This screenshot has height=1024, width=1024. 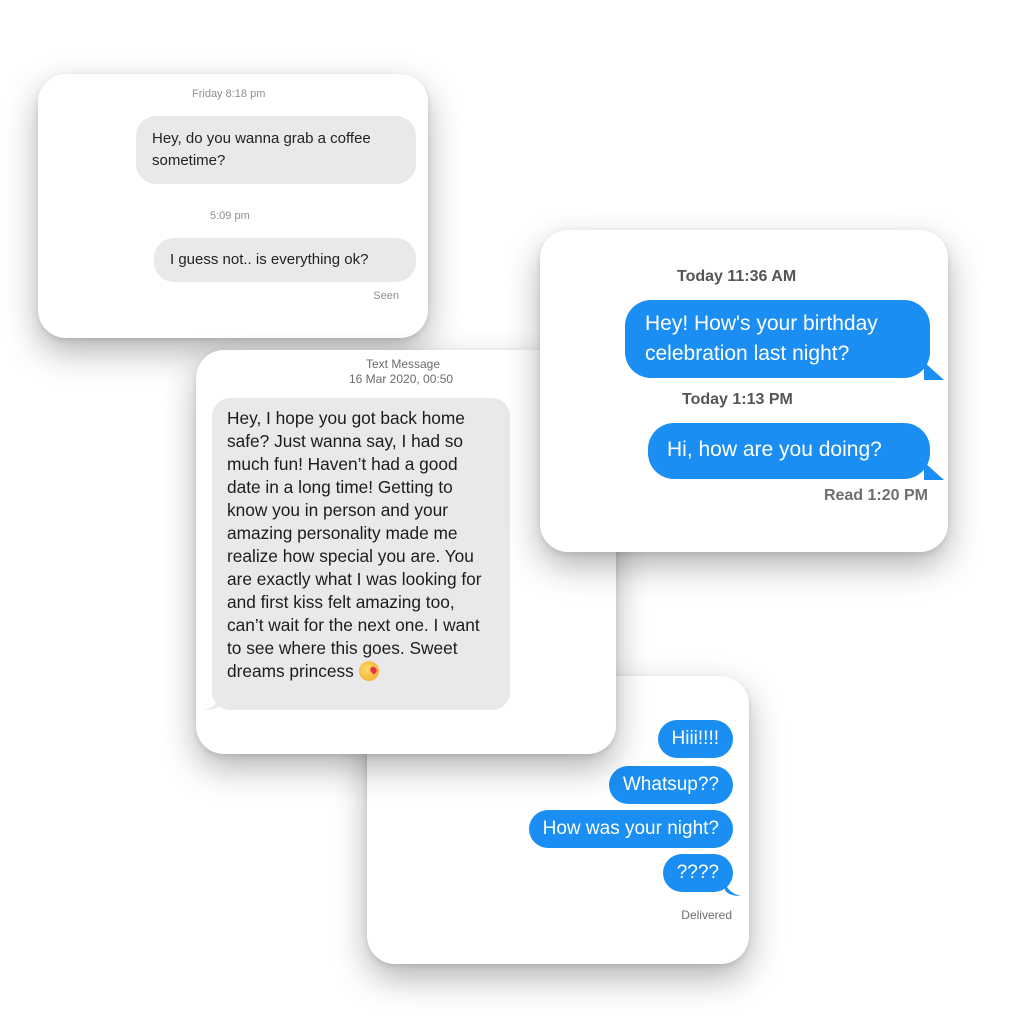 I want to click on message-bubble-sent: I guess not.. is everything ok?, so click(x=285, y=260).